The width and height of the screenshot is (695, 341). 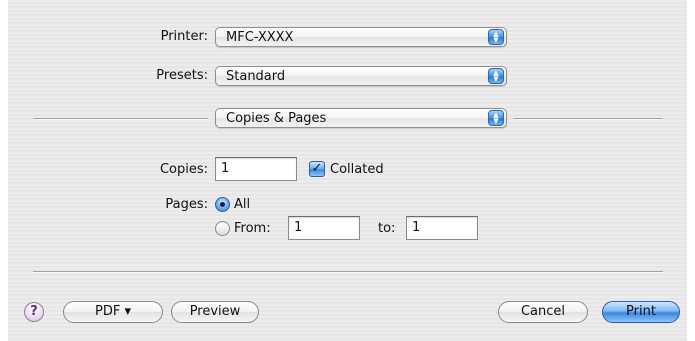 I want to click on pages-from-label: From:, so click(x=252, y=228).